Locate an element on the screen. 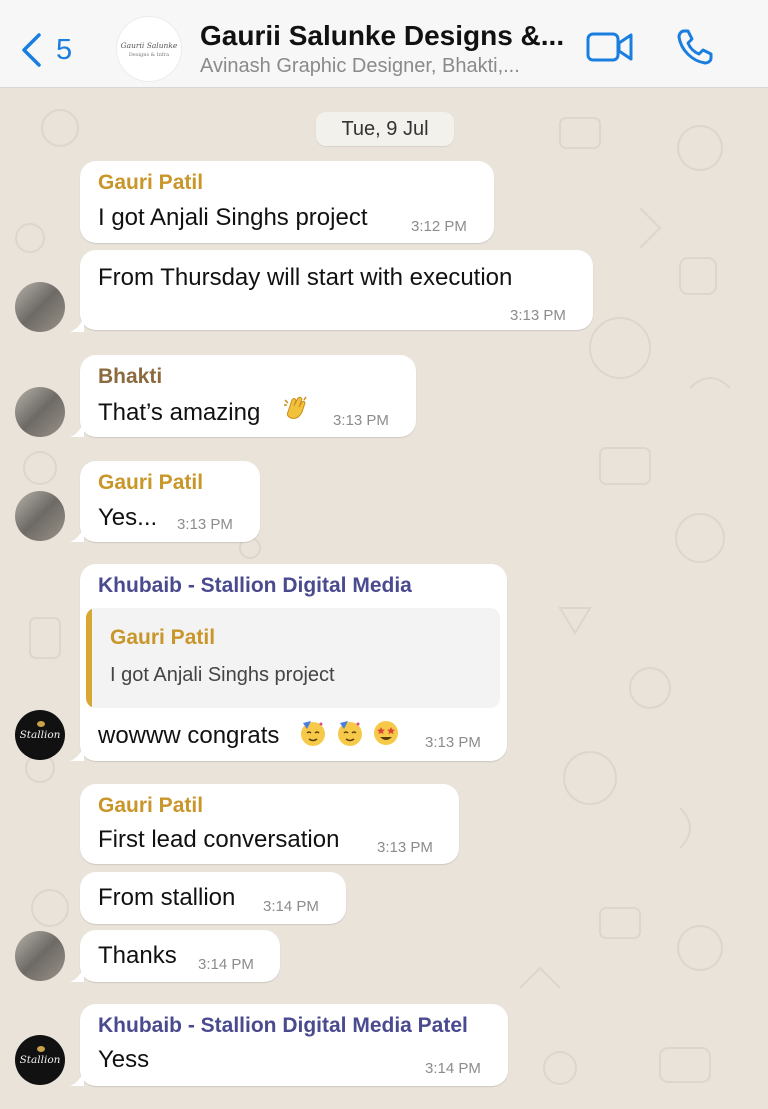 The image size is (768, 1109). unread-count: 5 is located at coordinates (64, 49).